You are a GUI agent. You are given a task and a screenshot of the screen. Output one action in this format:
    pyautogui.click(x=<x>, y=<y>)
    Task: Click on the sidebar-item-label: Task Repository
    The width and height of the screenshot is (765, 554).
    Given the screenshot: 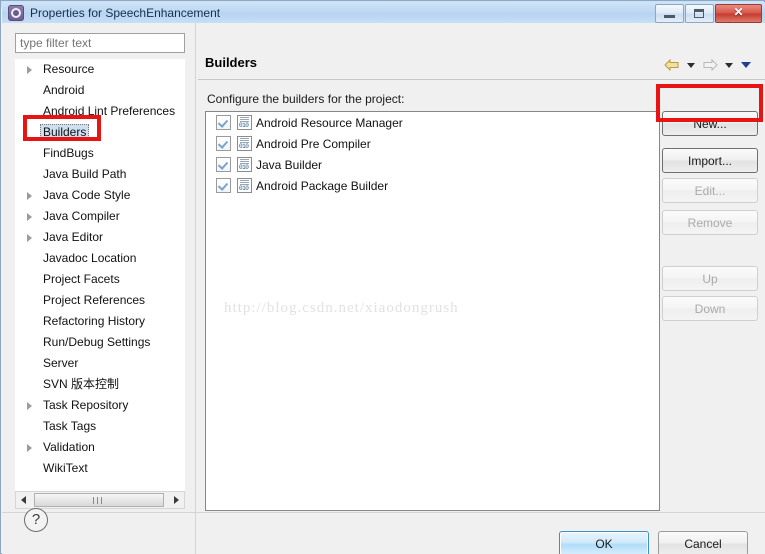 What is the action you would take?
    pyautogui.click(x=86, y=405)
    